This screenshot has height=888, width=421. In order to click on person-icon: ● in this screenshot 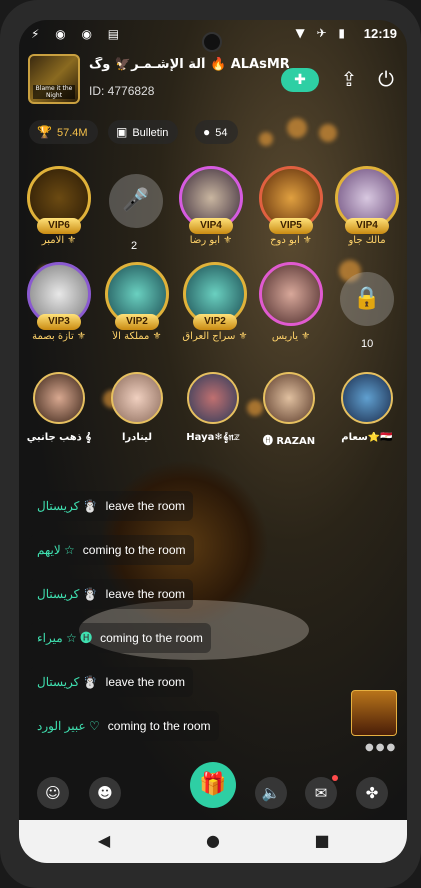, I will do `click(207, 132)`.